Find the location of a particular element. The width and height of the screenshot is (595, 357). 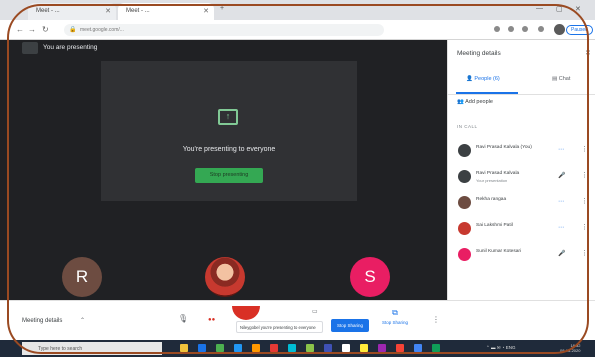

taskbar-clock: 18:32 08-05-2020 is located at coordinates (570, 348).